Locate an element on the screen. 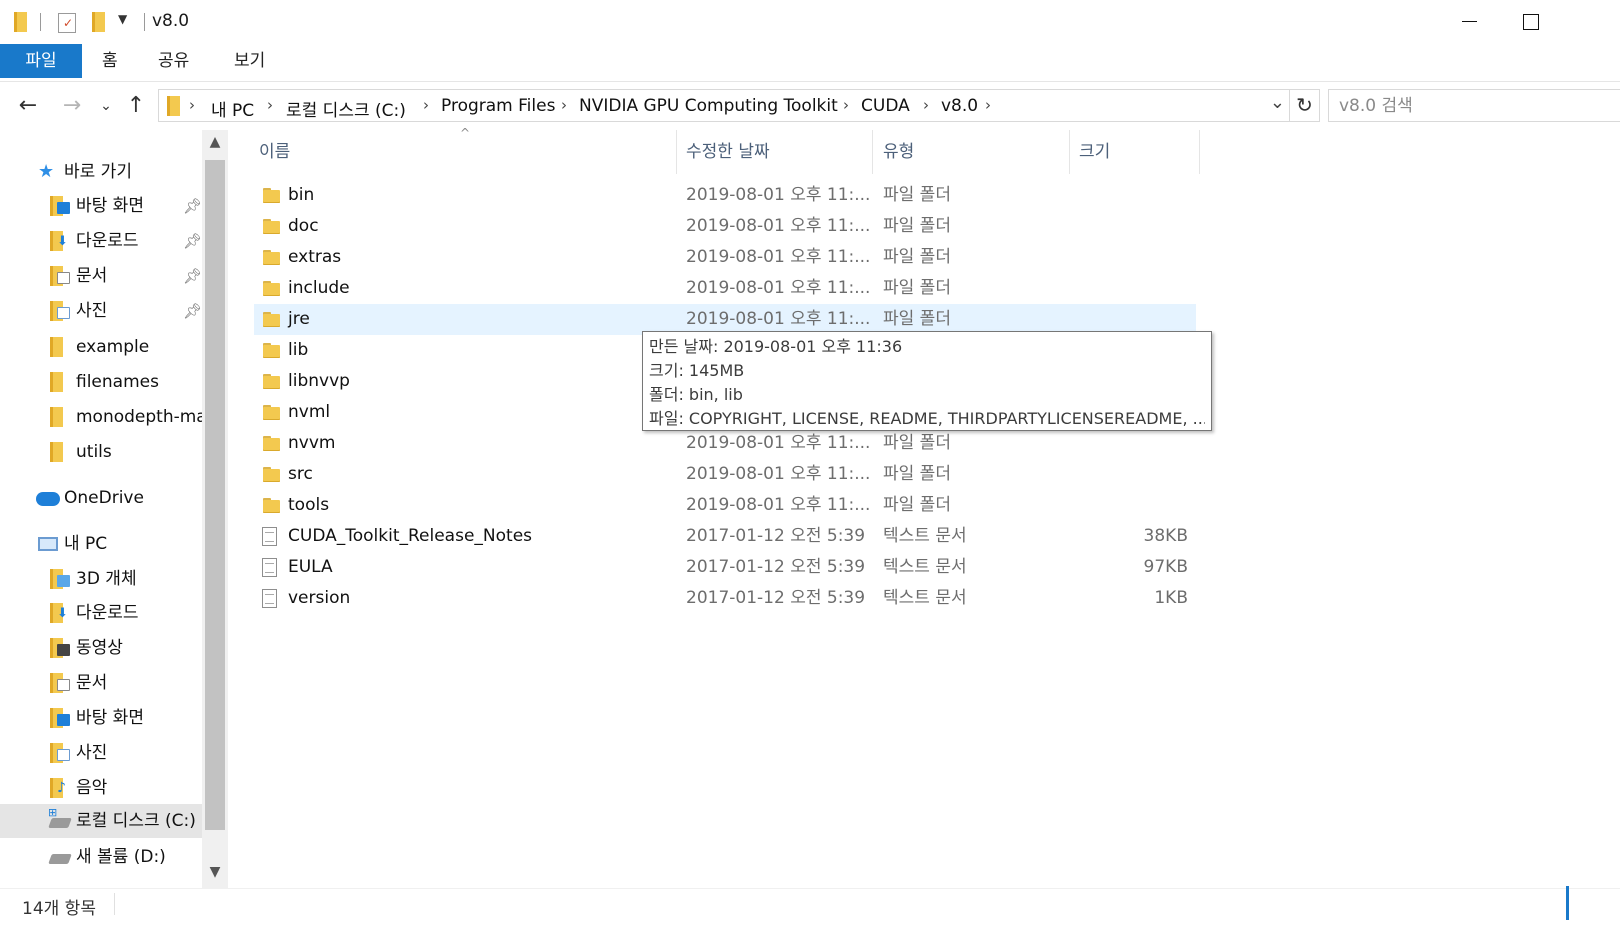 The width and height of the screenshot is (1620, 952). sidebar-item-utils: utils is located at coordinates (101, 452).